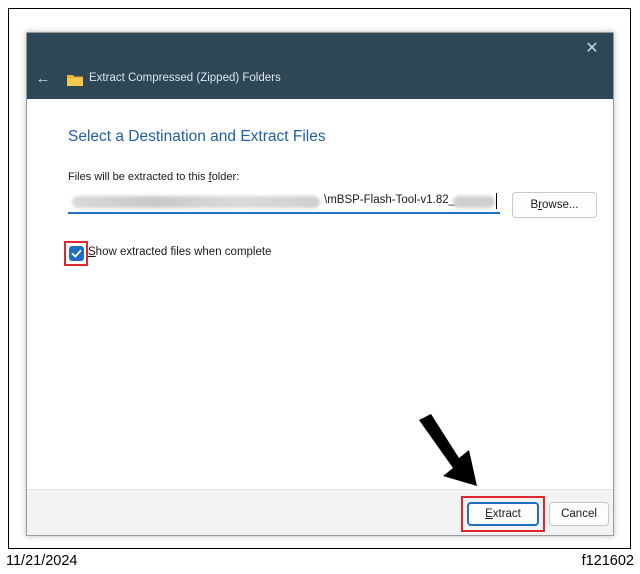 This screenshot has width=640, height=574. I want to click on destination-label: Files will be extracted to this folder:, so click(154, 177).